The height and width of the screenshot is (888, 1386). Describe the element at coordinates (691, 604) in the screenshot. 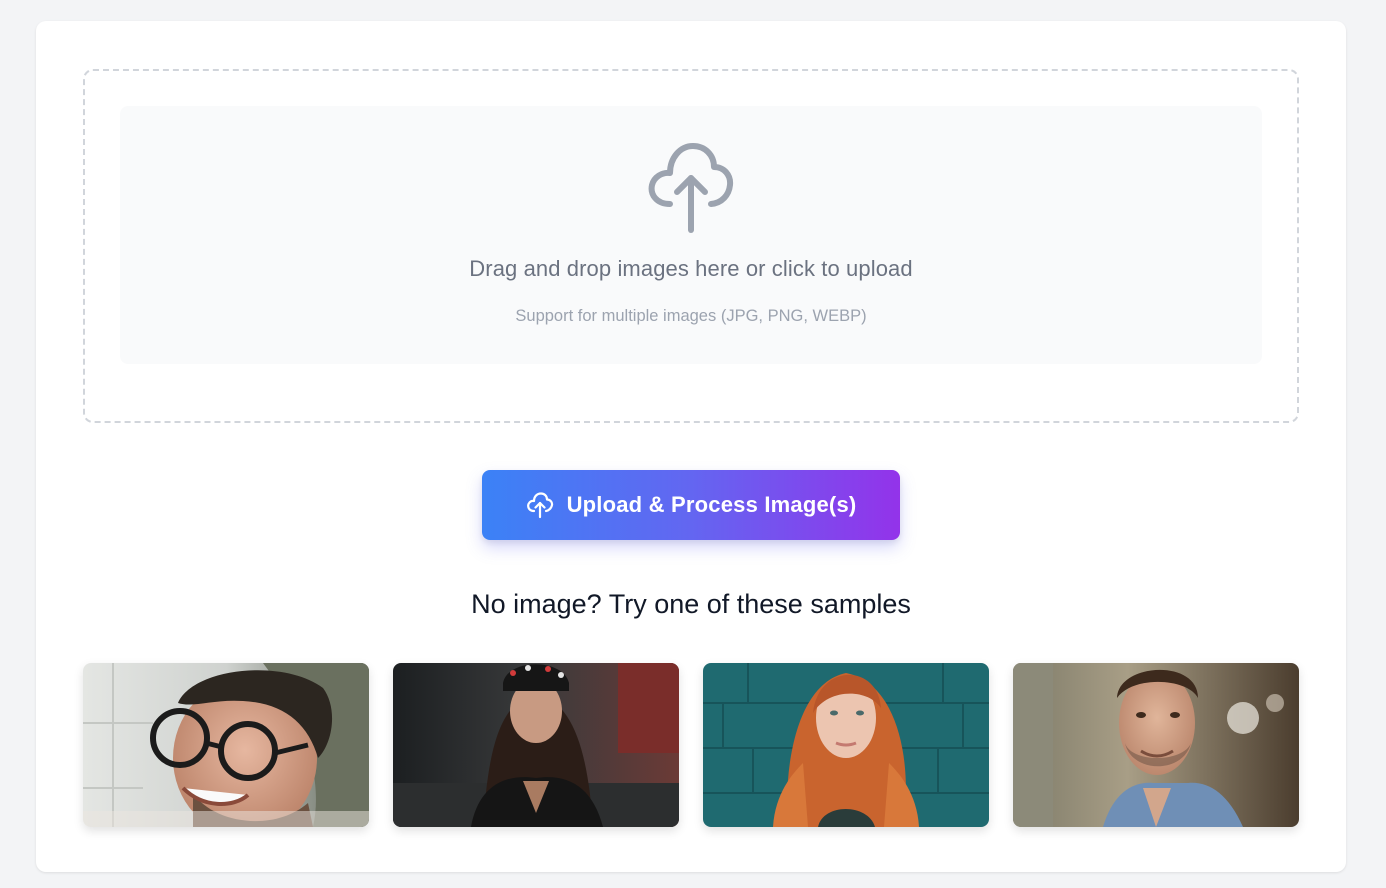

I see `samples-heading: No image? Try one of these samples` at that location.